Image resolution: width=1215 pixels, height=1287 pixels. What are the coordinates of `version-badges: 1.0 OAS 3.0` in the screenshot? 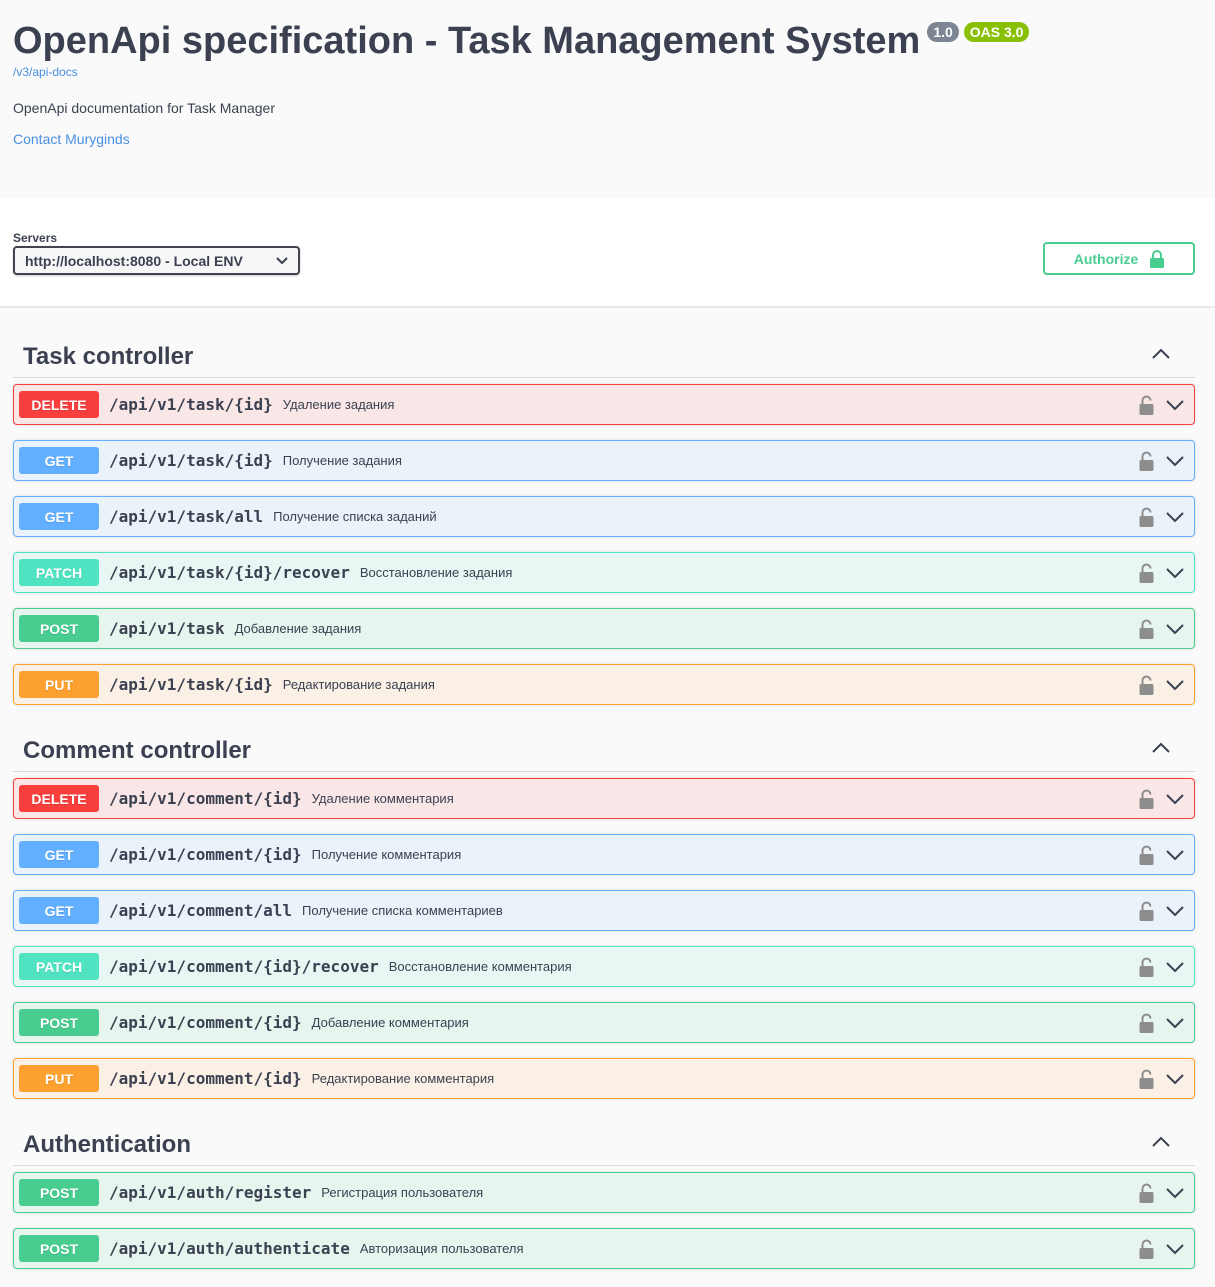 It's located at (978, 32).